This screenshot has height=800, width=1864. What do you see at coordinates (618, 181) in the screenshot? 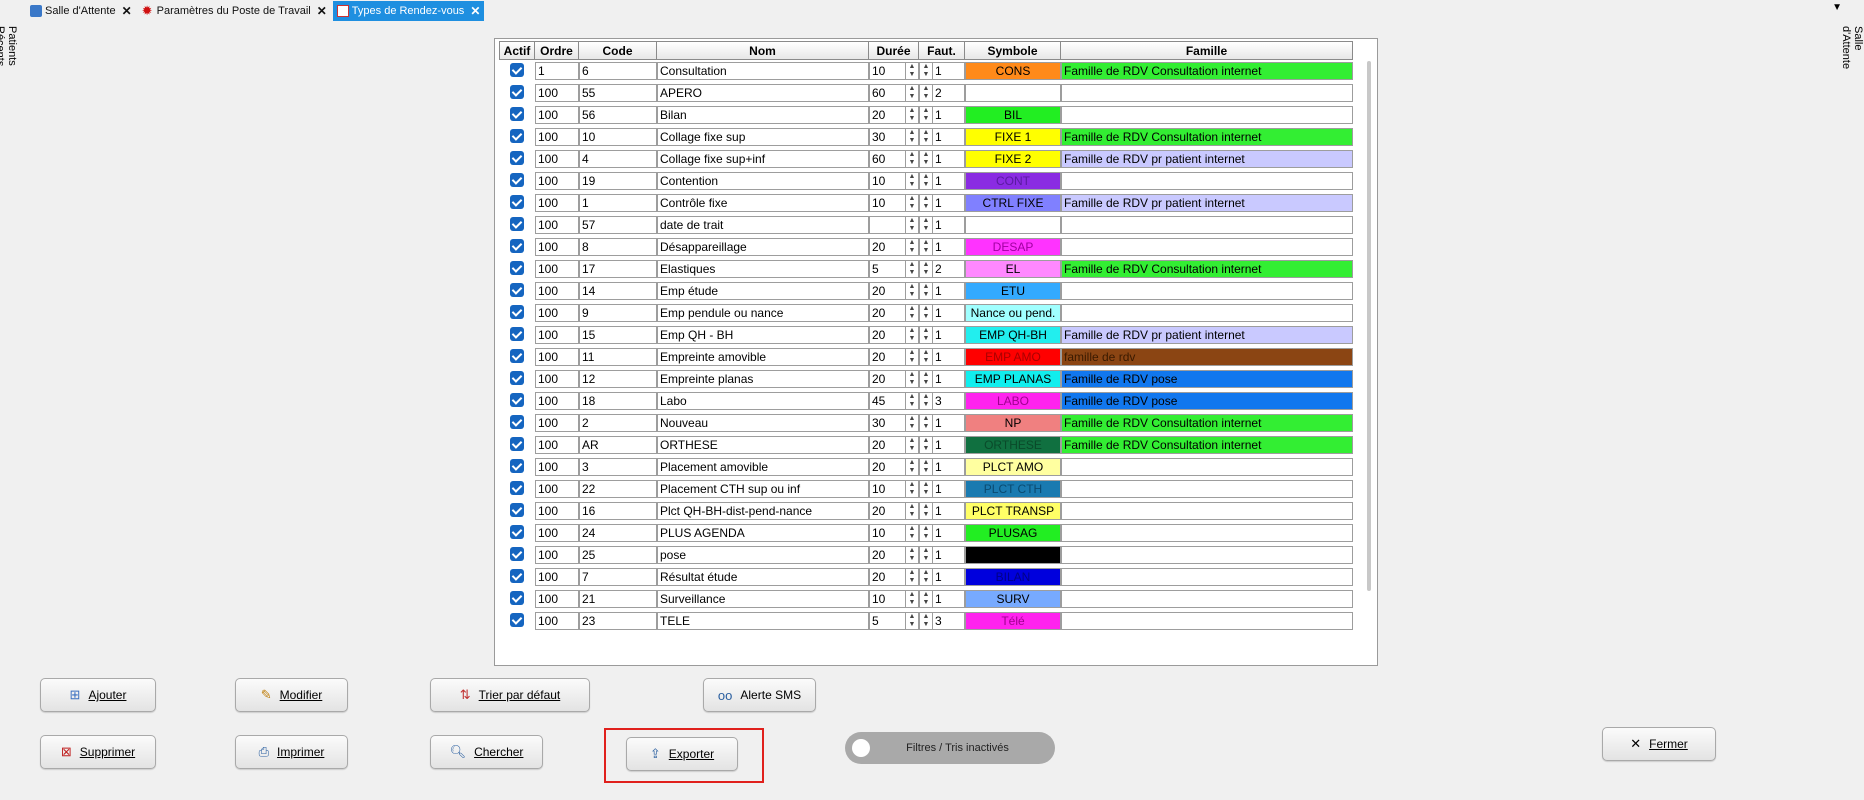
I see `code-cell: 19` at bounding box center [618, 181].